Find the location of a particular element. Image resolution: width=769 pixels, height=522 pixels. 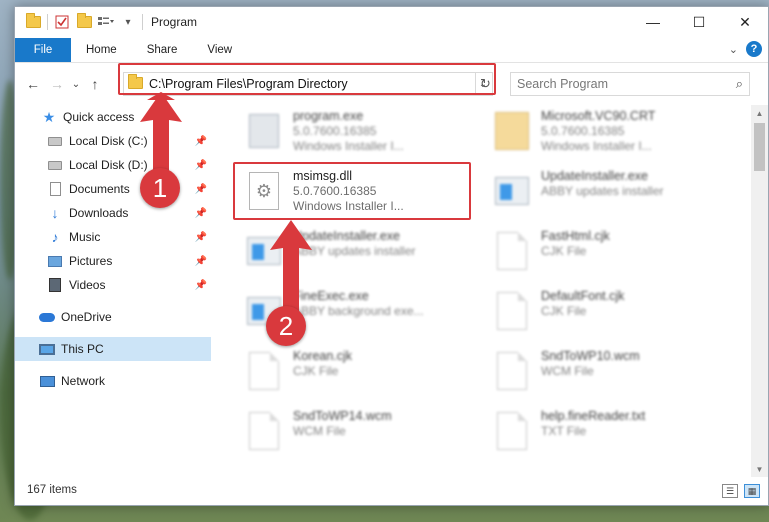

sidebar-item-label: Documents is located at coordinates (99, 189).